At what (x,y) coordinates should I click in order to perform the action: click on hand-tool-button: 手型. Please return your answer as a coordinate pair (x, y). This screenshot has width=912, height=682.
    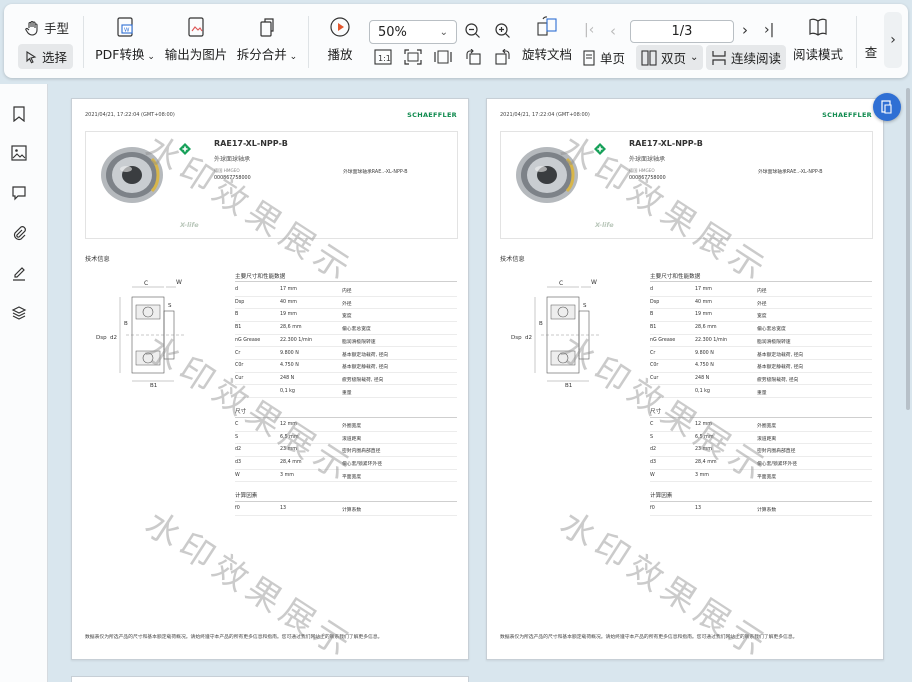
    Looking at the image, I should click on (46, 27).